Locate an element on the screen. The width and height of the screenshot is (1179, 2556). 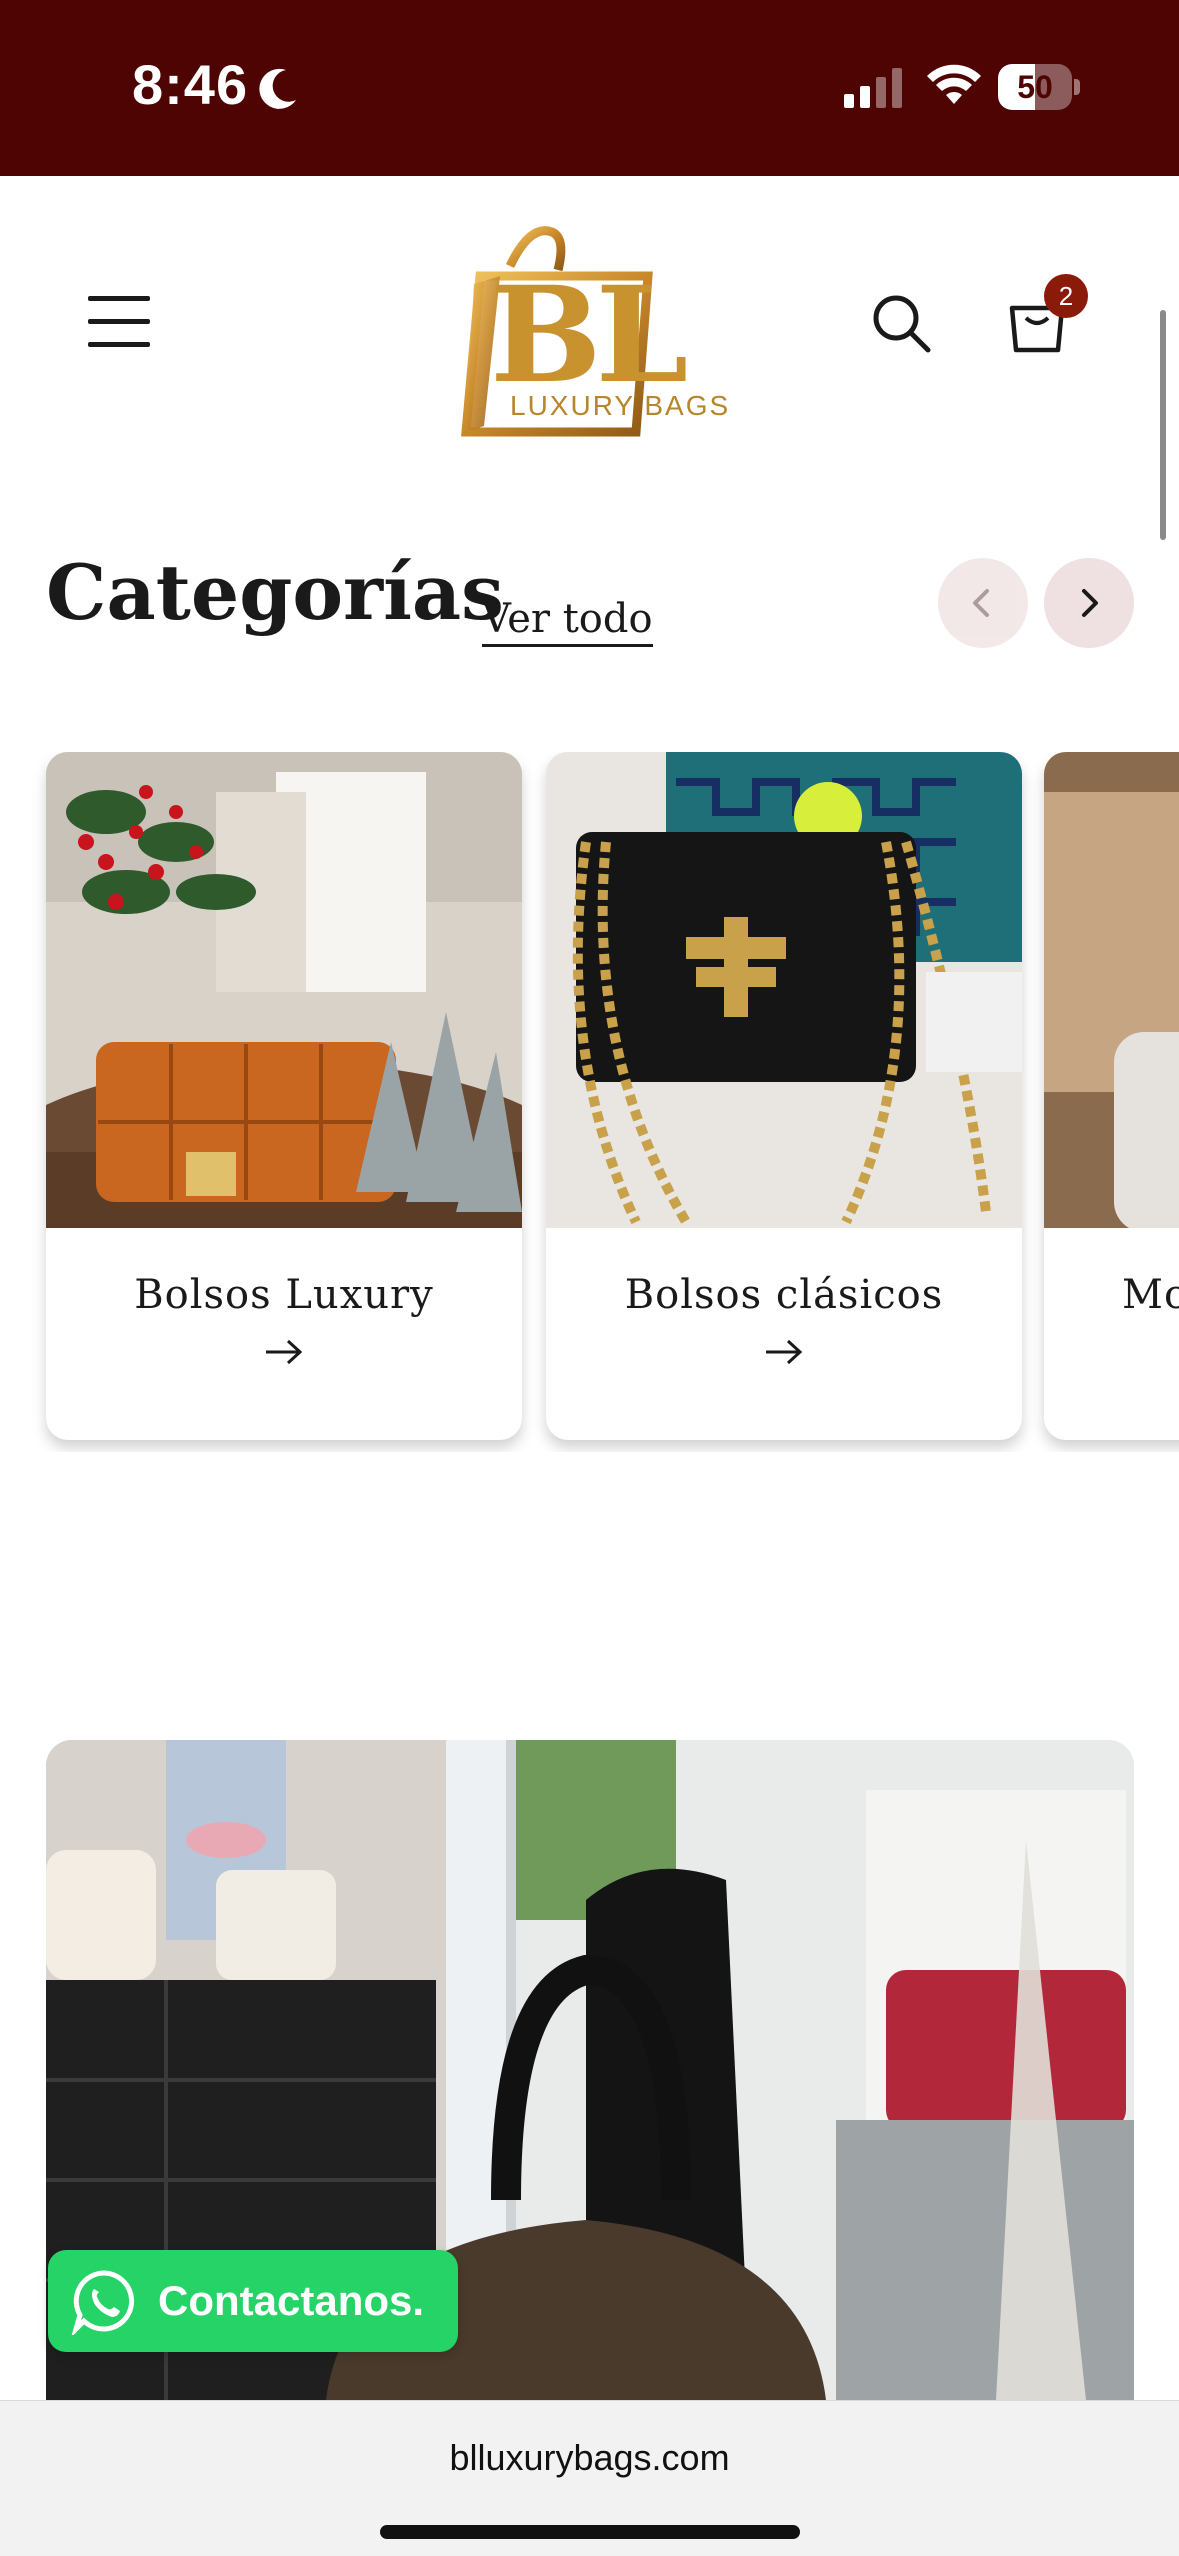
categories-title: Categorías is located at coordinates (275, 592).